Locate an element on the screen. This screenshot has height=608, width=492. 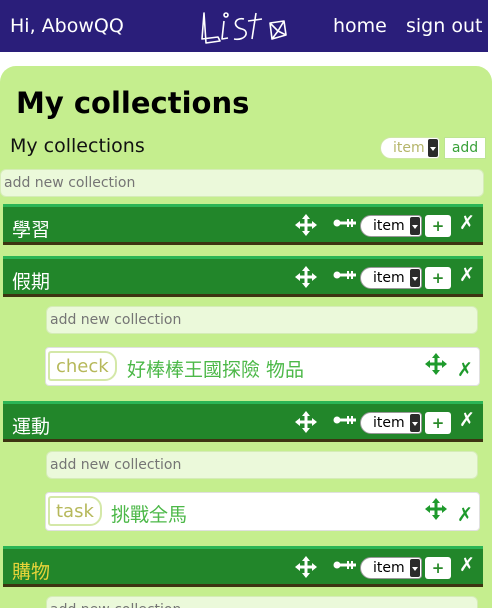
collection-name: 學習 is located at coordinates (31, 230).